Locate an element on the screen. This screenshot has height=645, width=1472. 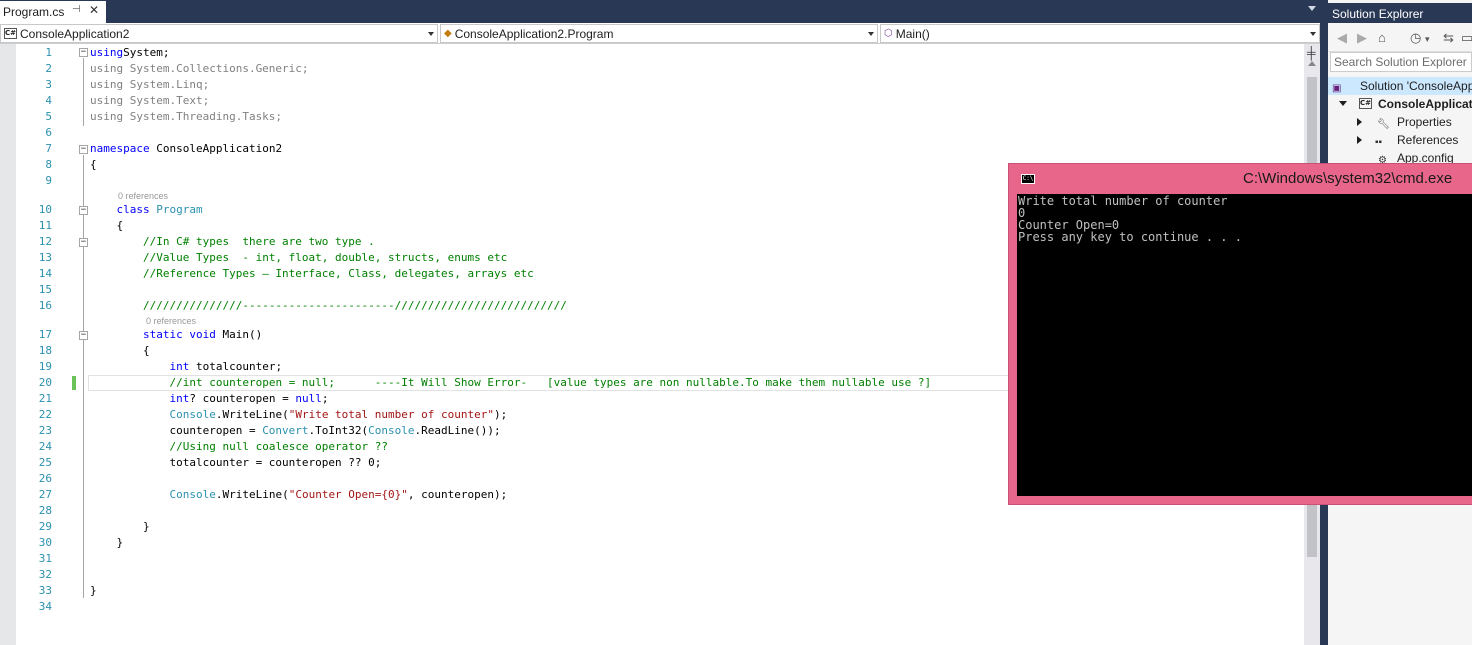
solution-icon: ▣ is located at coordinates (1337, 88).